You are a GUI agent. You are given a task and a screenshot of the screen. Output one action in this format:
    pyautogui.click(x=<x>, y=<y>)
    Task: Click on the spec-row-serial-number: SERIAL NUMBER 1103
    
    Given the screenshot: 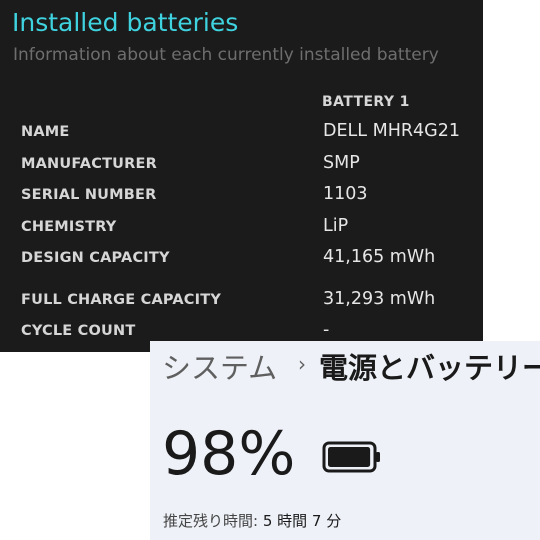 What is the action you would take?
    pyautogui.click(x=252, y=197)
    